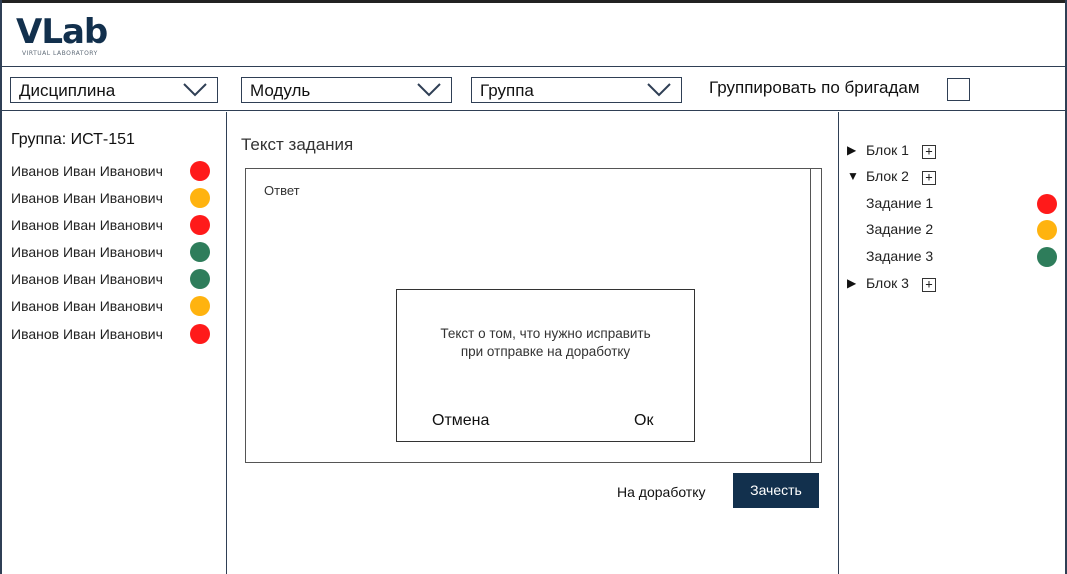  What do you see at coordinates (545, 333) in the screenshot?
I see `dialog-message-line: Текст о том, что нужно исправить` at bounding box center [545, 333].